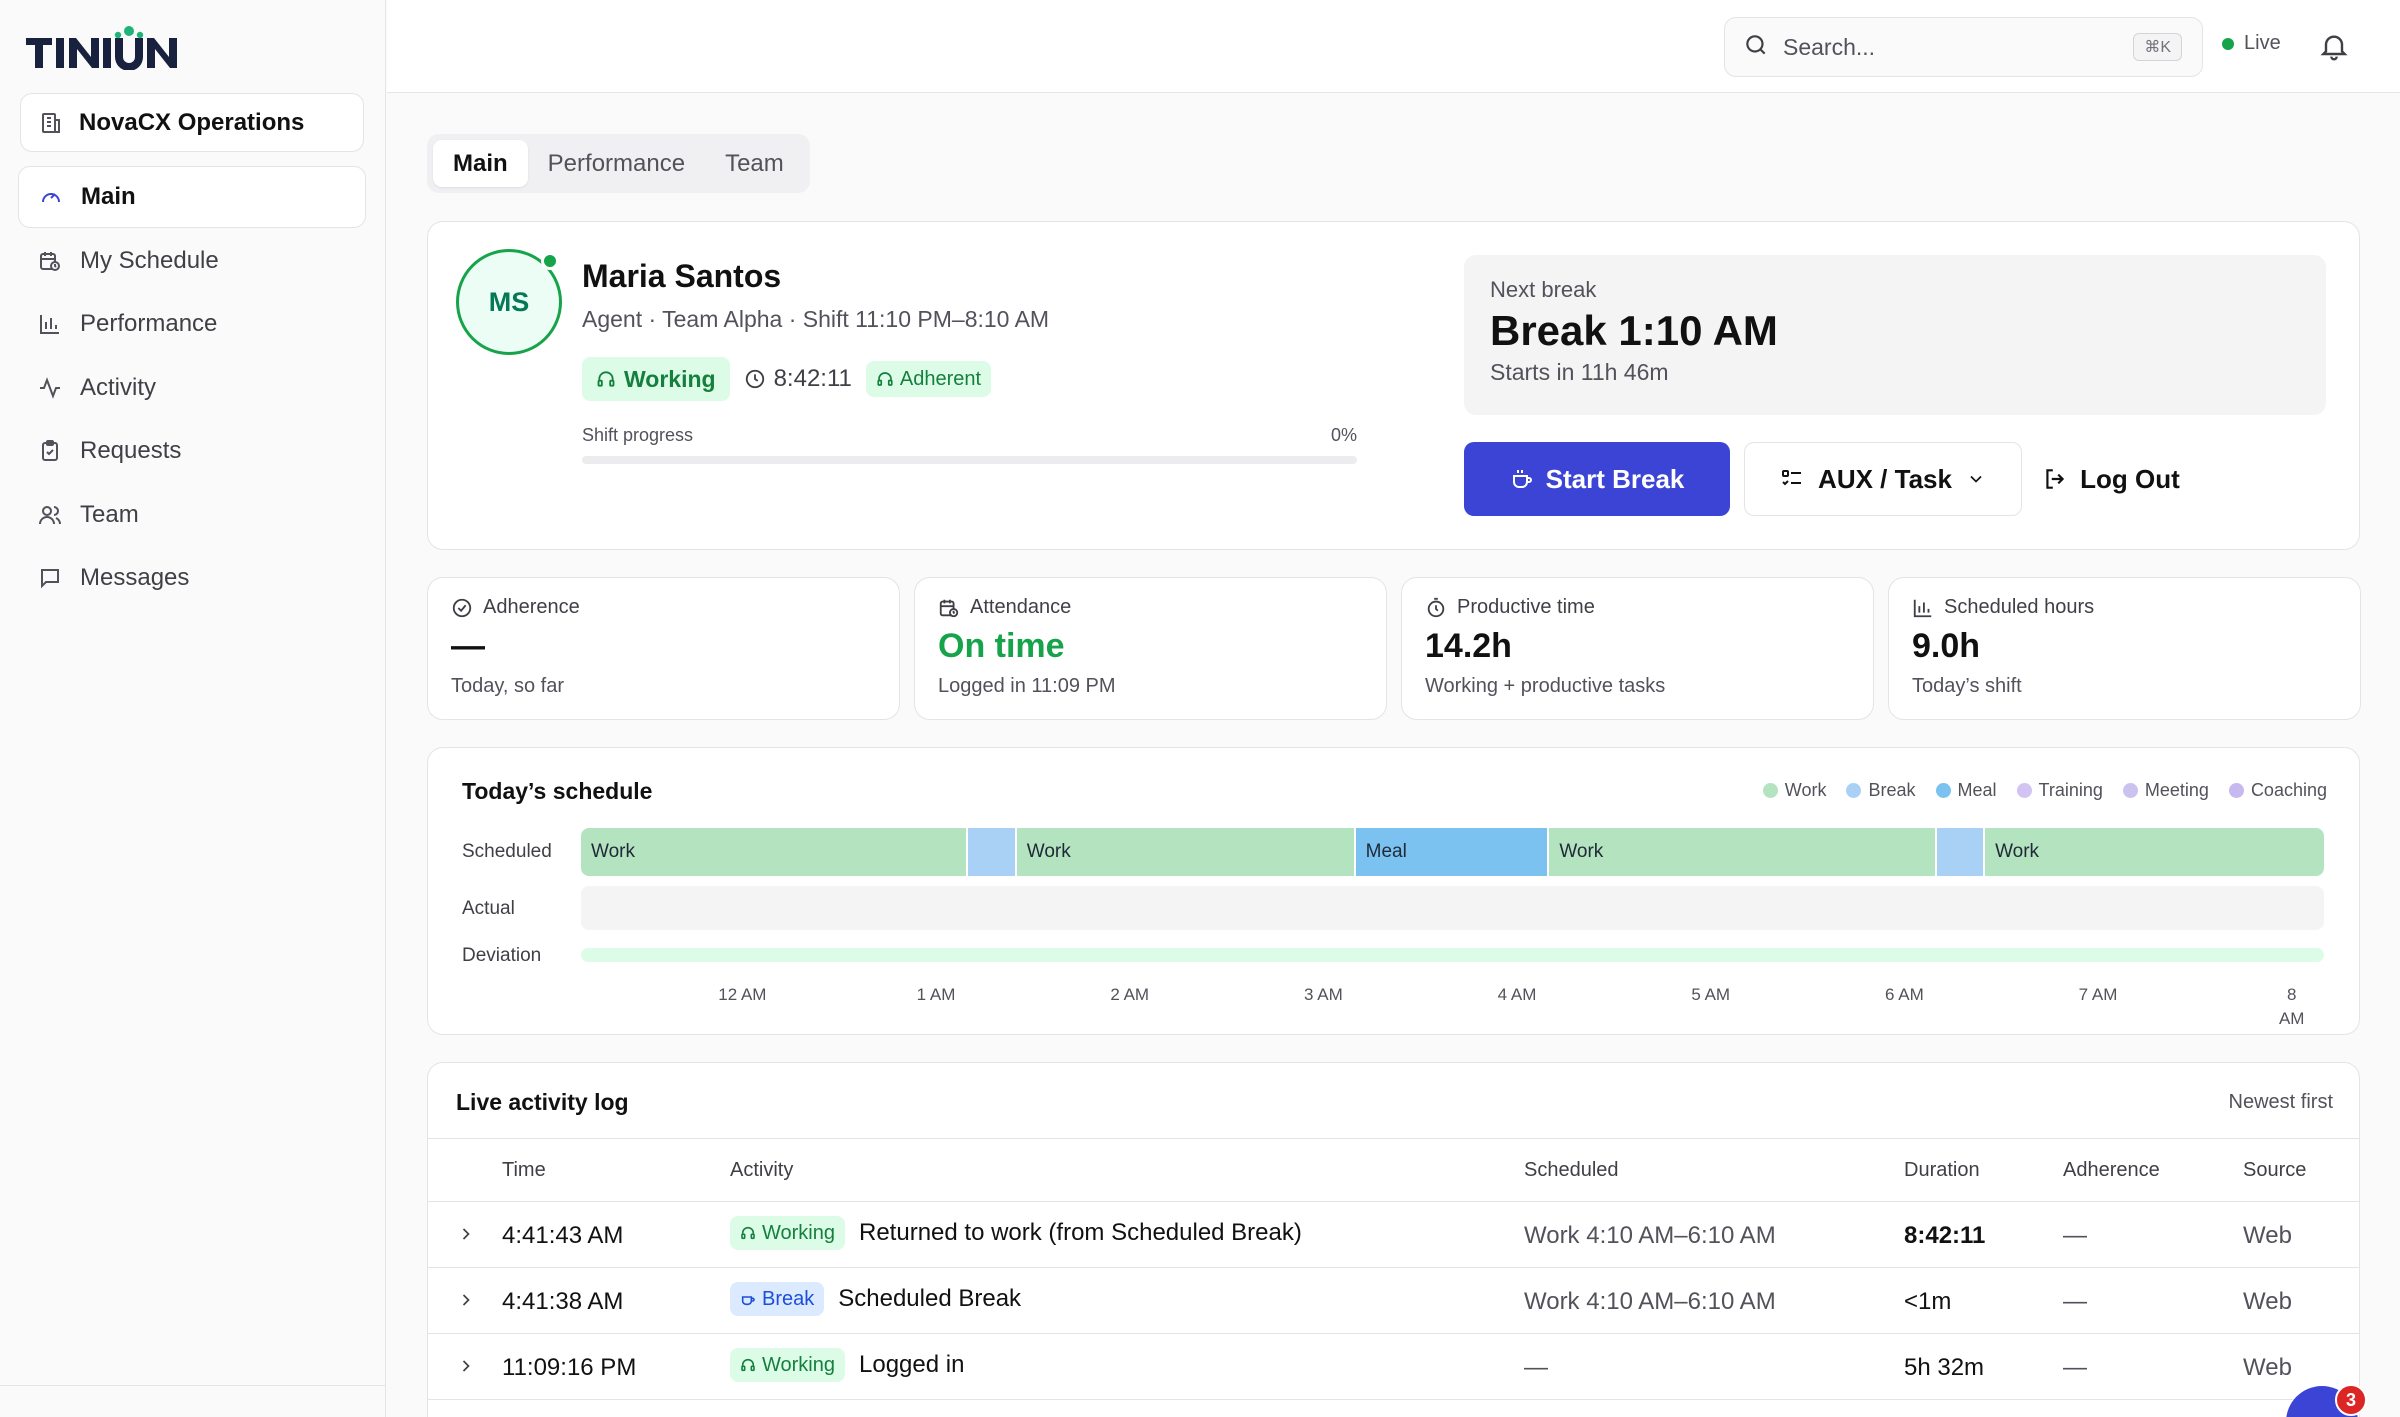 Image resolution: width=2400 pixels, height=1417 pixels. What do you see at coordinates (912, 1364) in the screenshot?
I see `activity-description: Logged in` at bounding box center [912, 1364].